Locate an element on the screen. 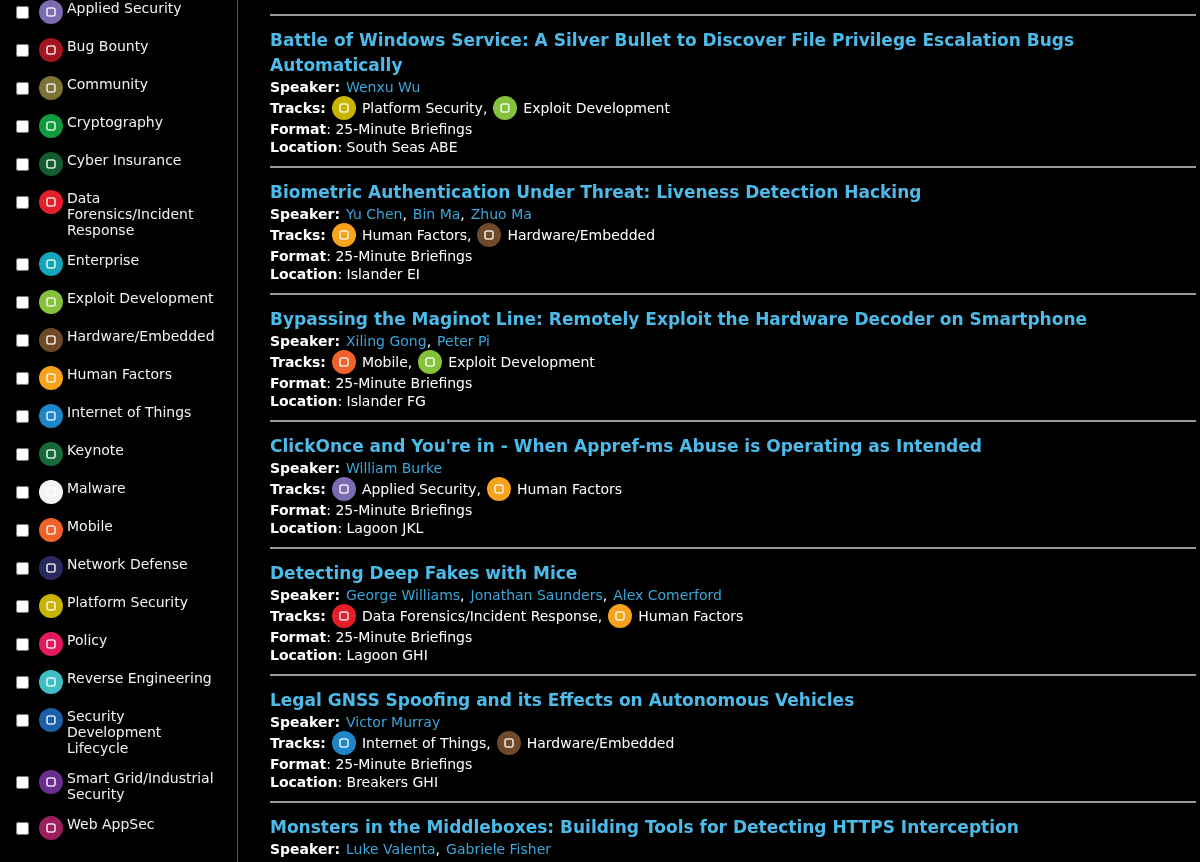 The image size is (1200, 862). location-text: Location: Breakers GHI is located at coordinates (354, 782).